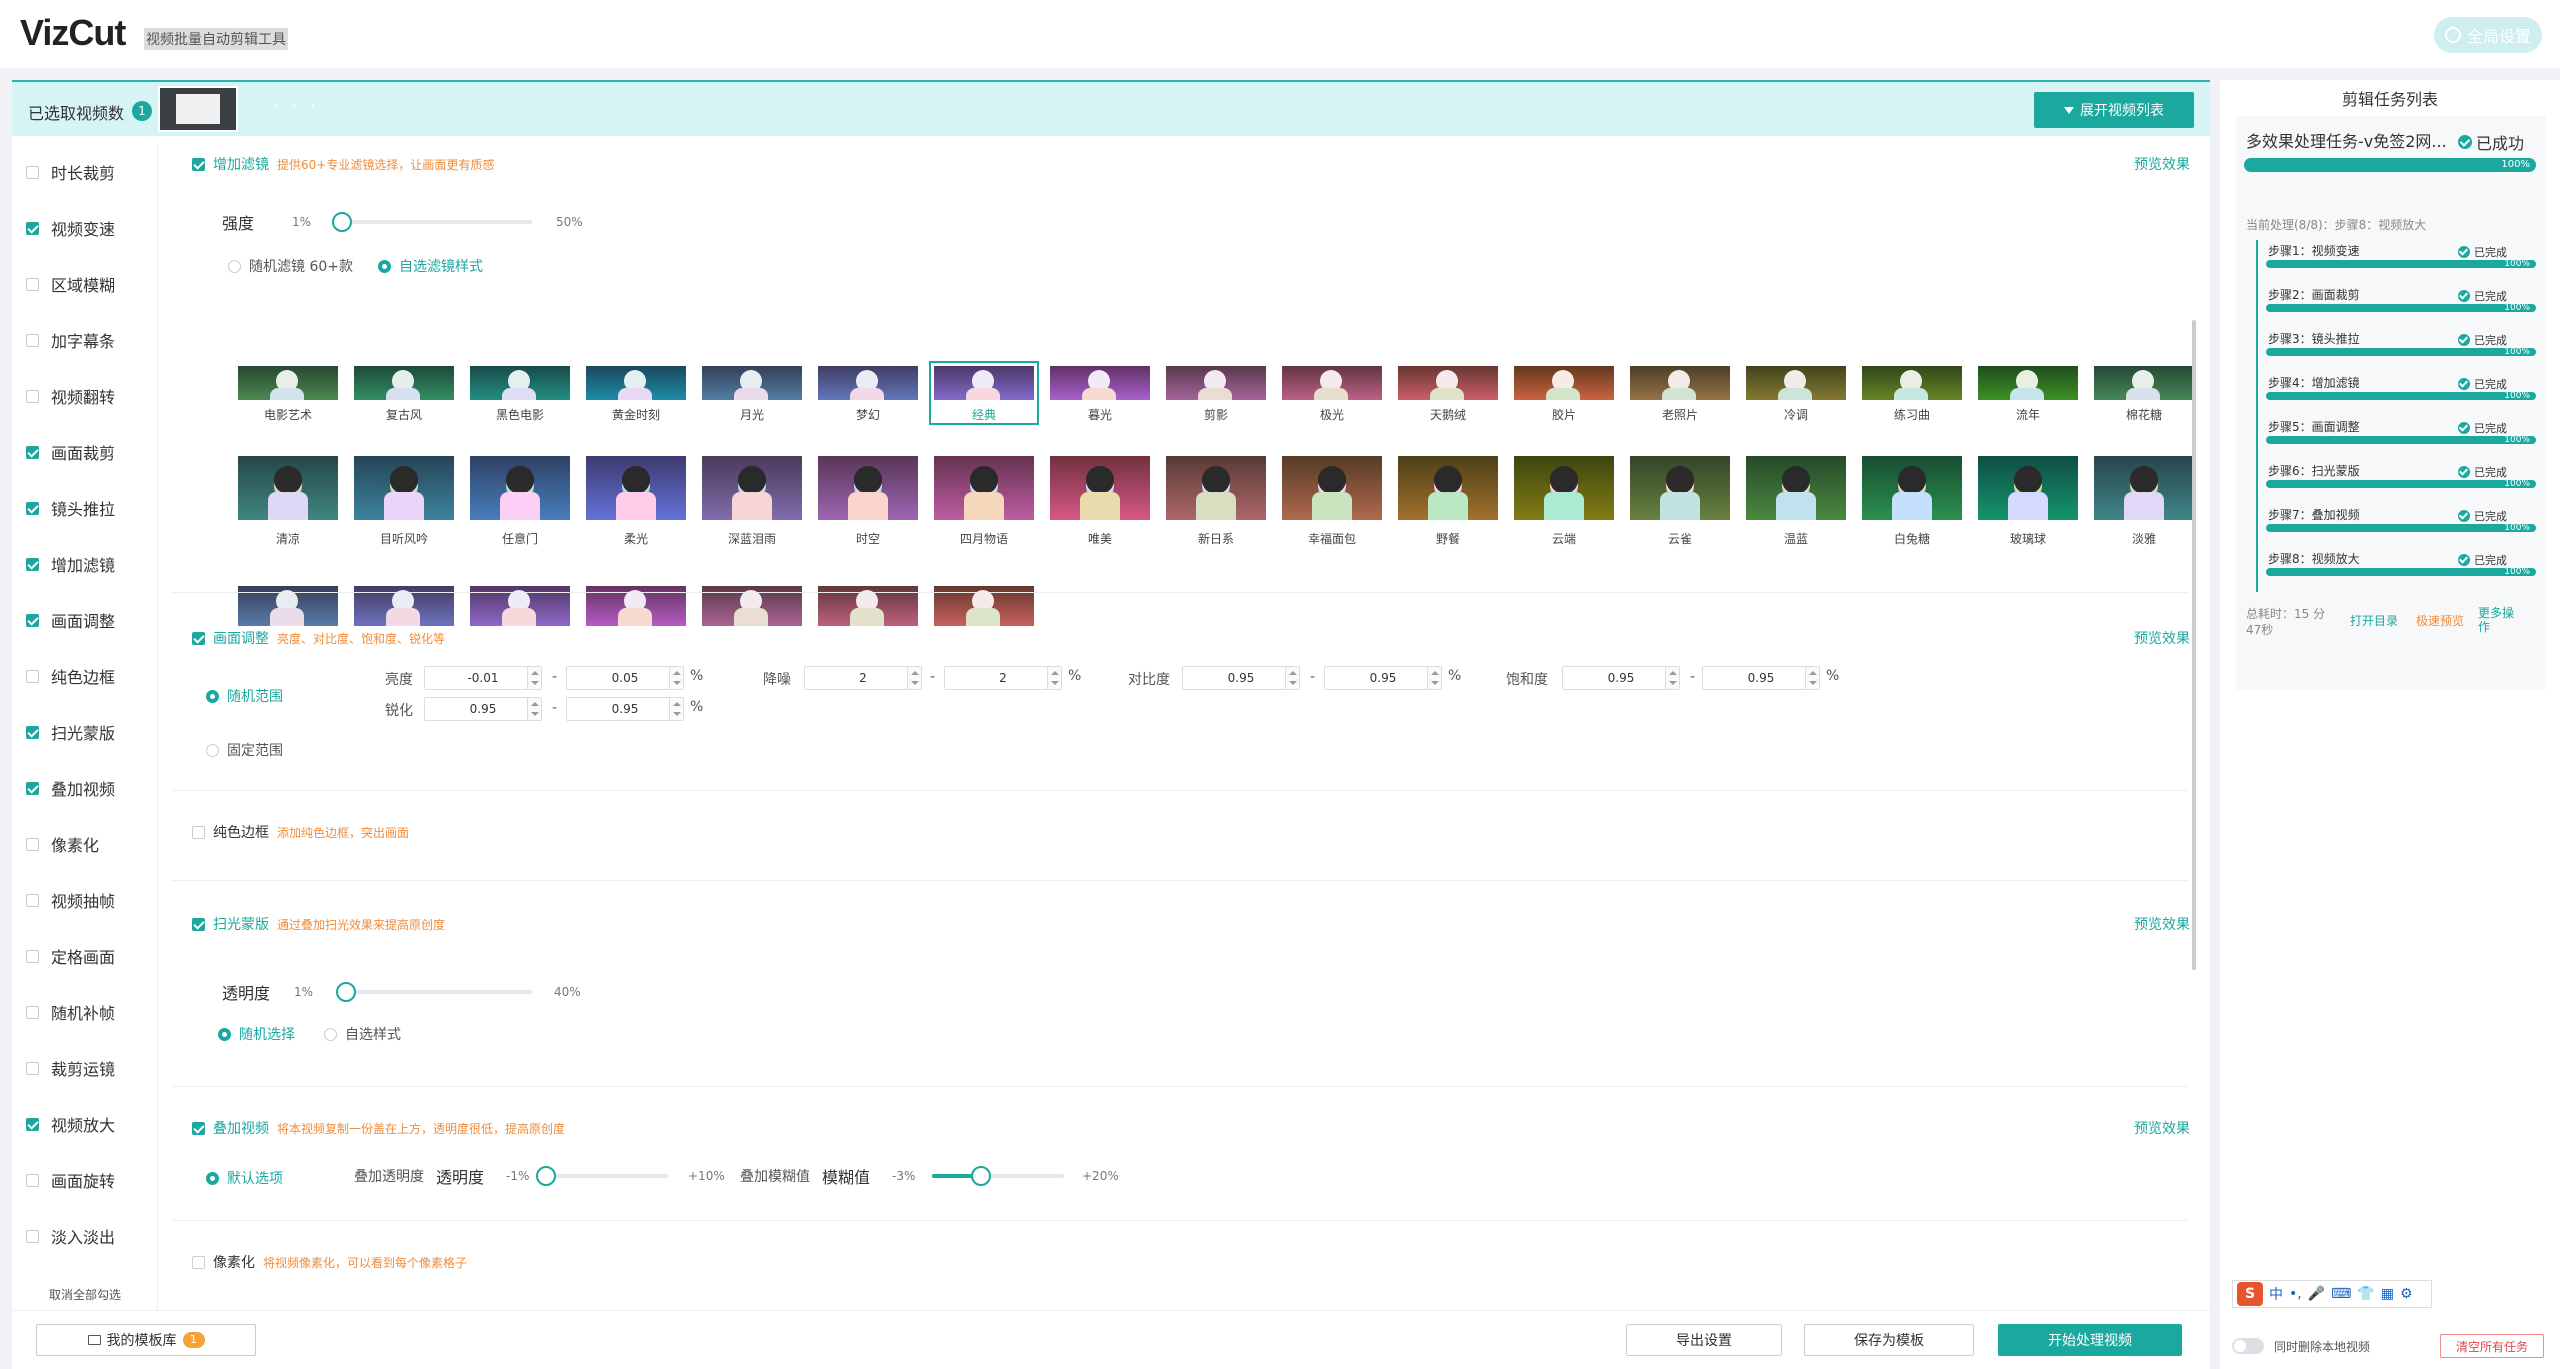 This screenshot has height=1369, width=2560. I want to click on sidebar-item: 叠加视频, so click(84, 788).